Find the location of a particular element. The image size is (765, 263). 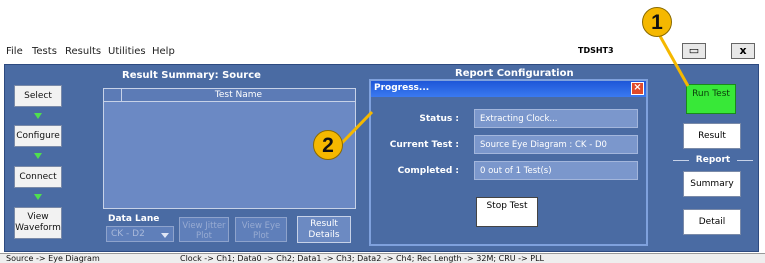

callout-1-leader is located at coordinates (674, 61).